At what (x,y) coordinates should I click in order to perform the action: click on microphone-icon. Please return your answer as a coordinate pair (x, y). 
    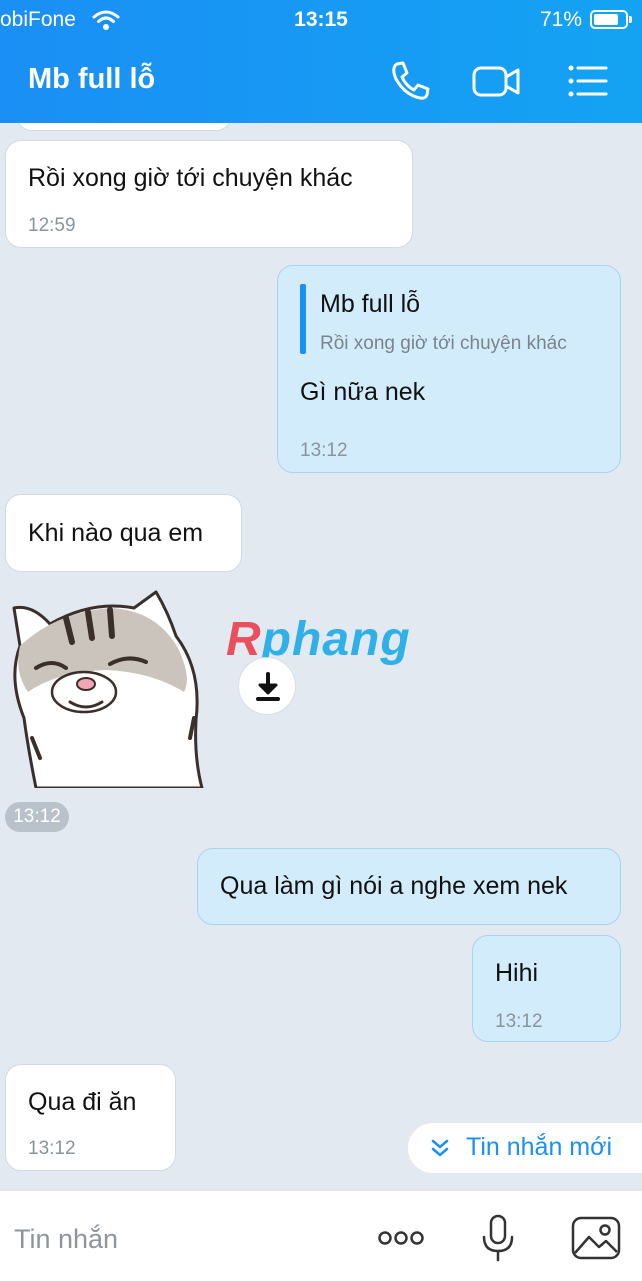
    Looking at the image, I should click on (498, 1238).